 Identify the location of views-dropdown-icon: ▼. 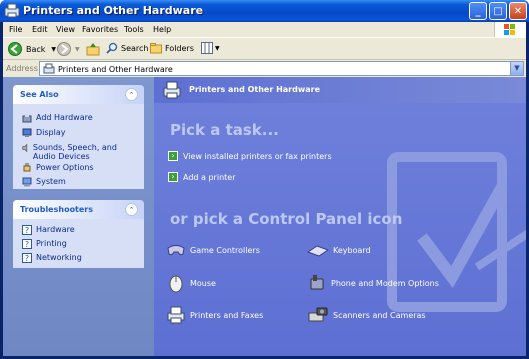
(217, 48).